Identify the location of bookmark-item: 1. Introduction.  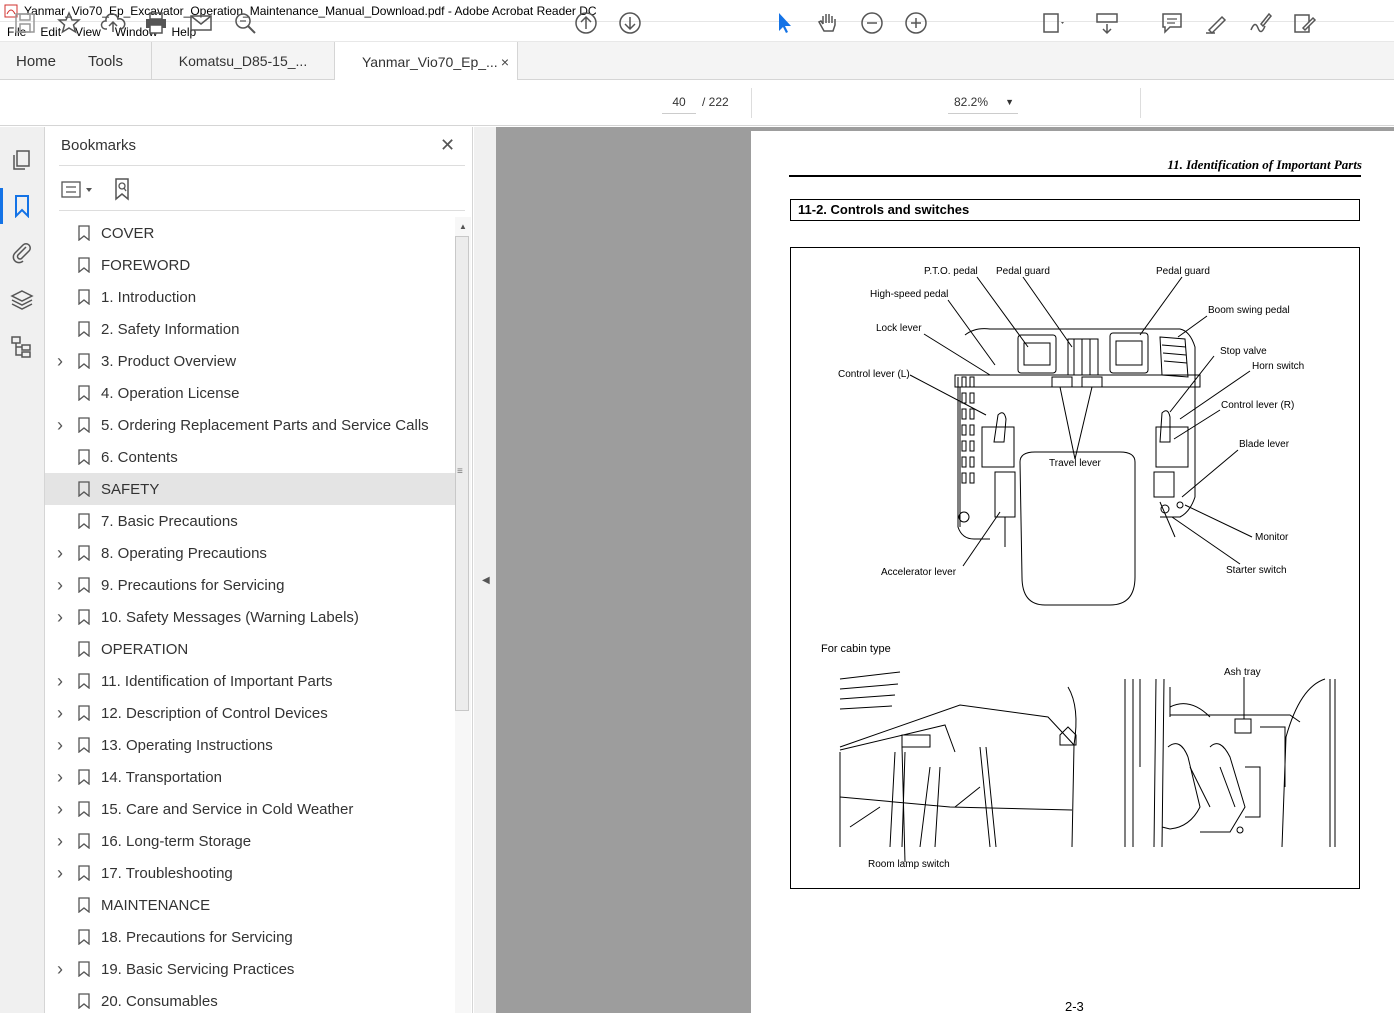
(250, 297).